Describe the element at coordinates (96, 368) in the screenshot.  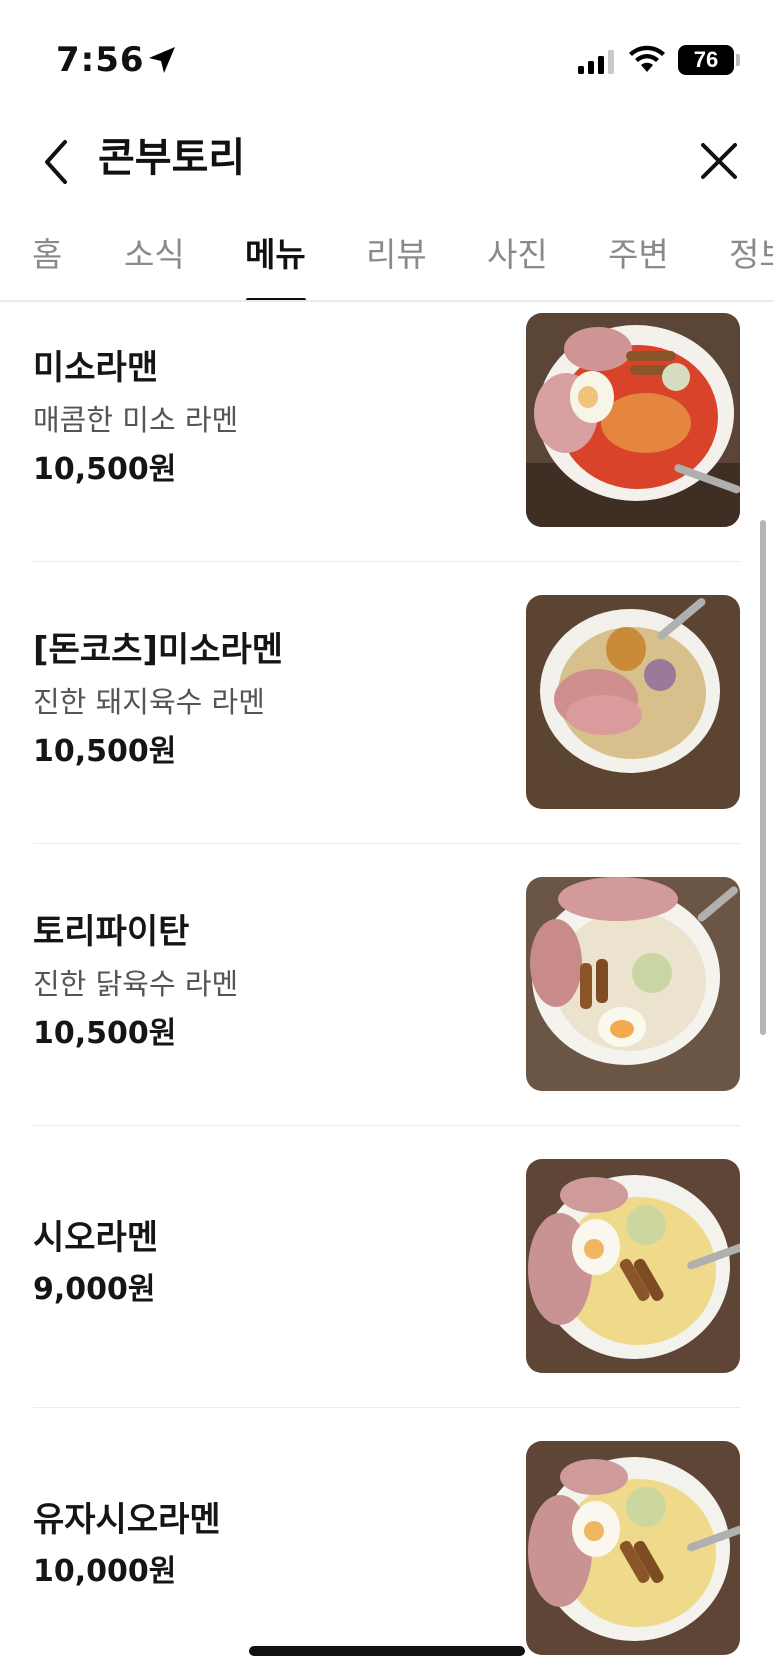
I see `menu-item-name: 미소라맨` at that location.